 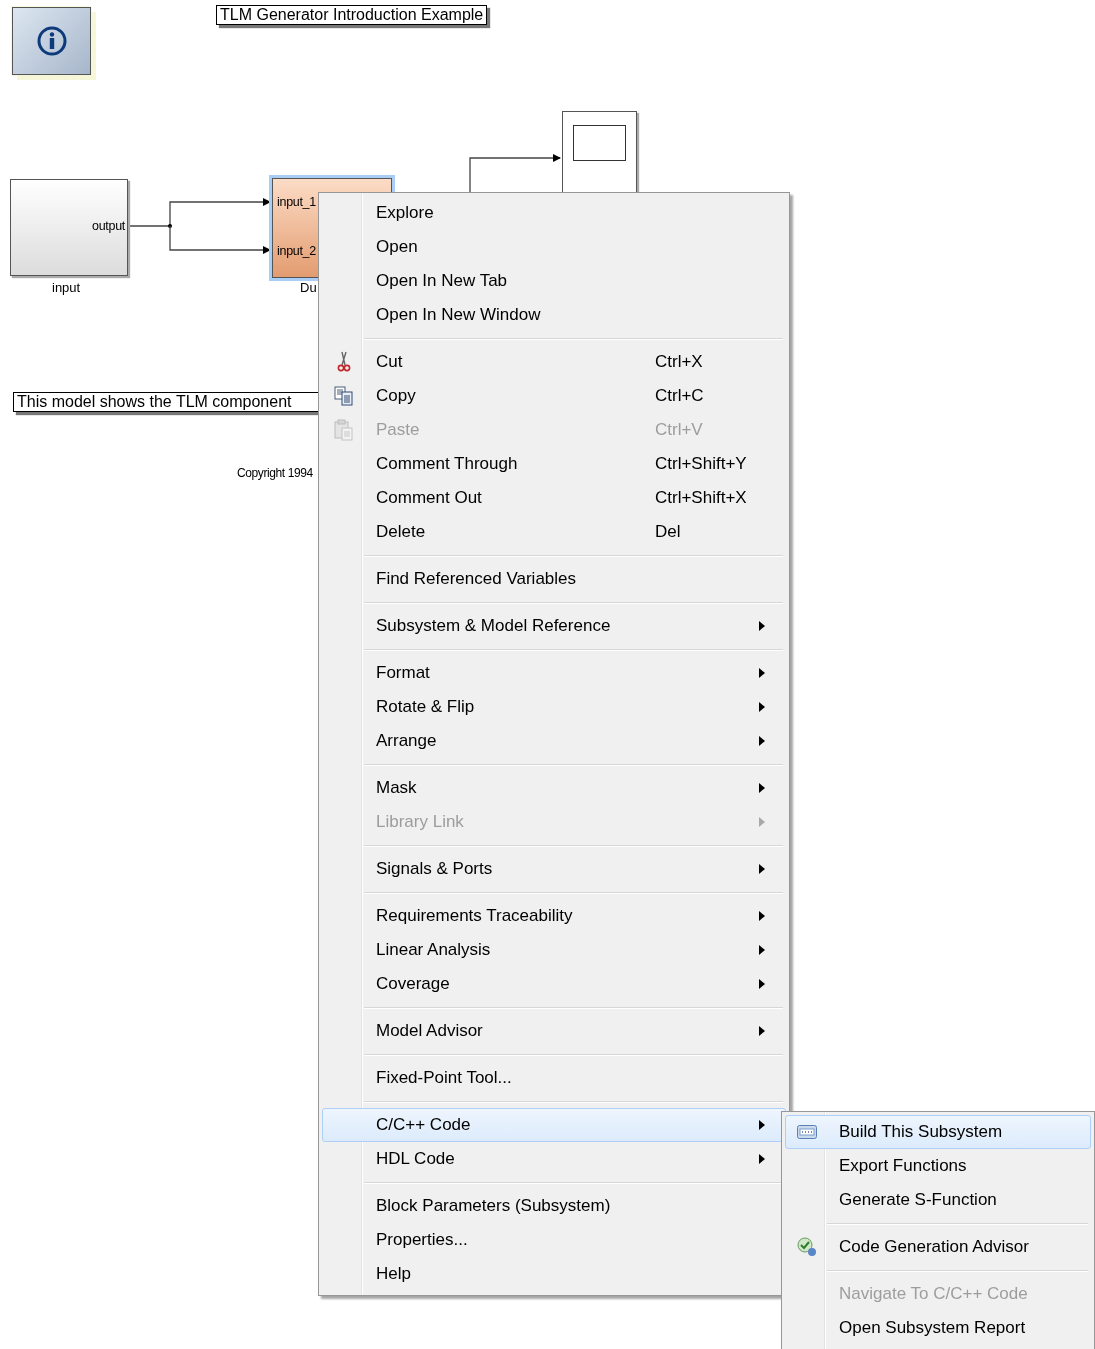 I want to click on port-label: input_2, so click(x=296, y=251).